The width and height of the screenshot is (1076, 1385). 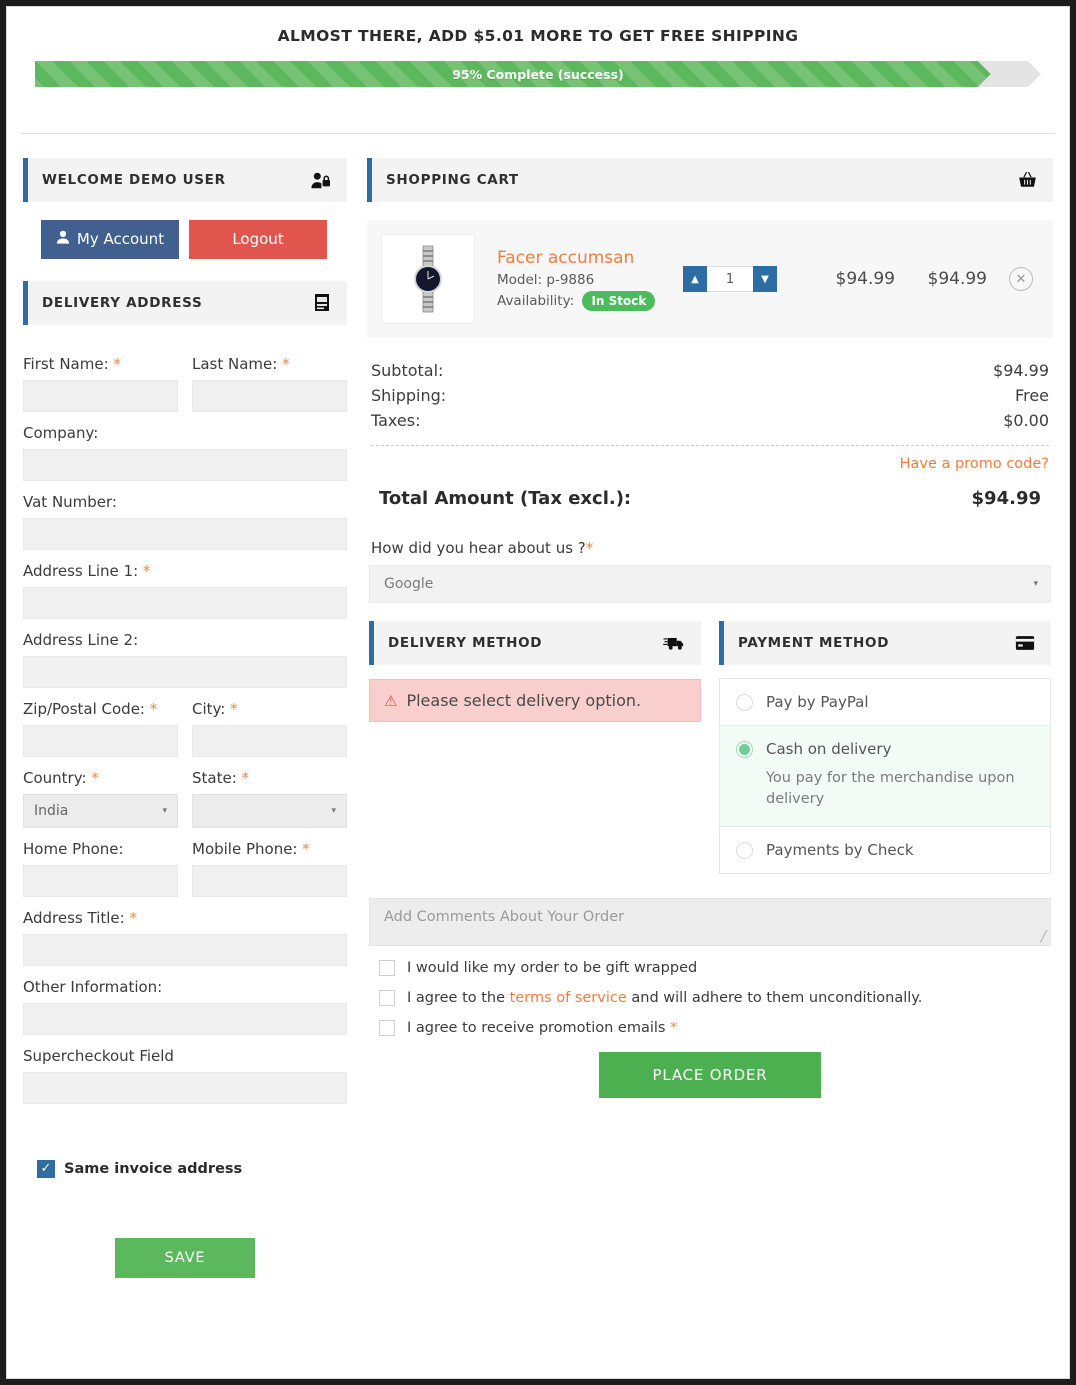 What do you see at coordinates (46, 1168) in the screenshot?
I see `same-invoice-address-checkbox: ✓` at bounding box center [46, 1168].